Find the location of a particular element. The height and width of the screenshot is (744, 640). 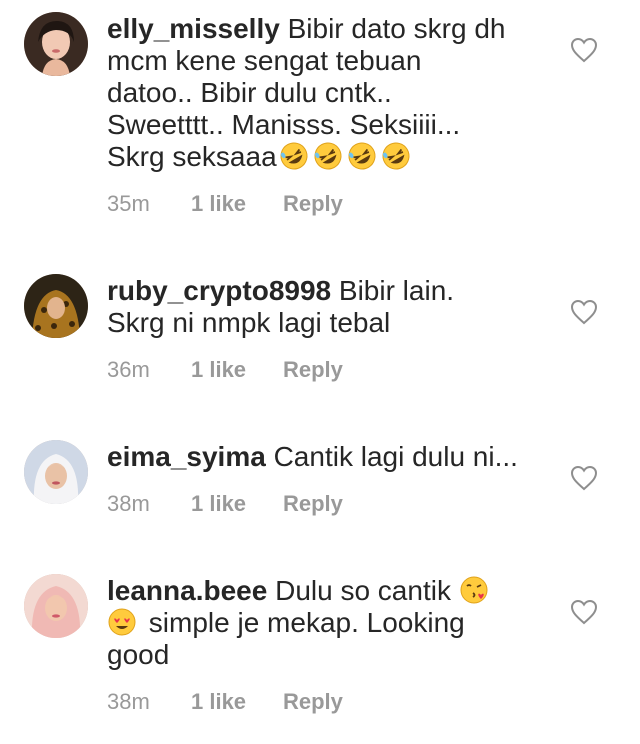

comment-username: leanna.beee is located at coordinates (187, 590).